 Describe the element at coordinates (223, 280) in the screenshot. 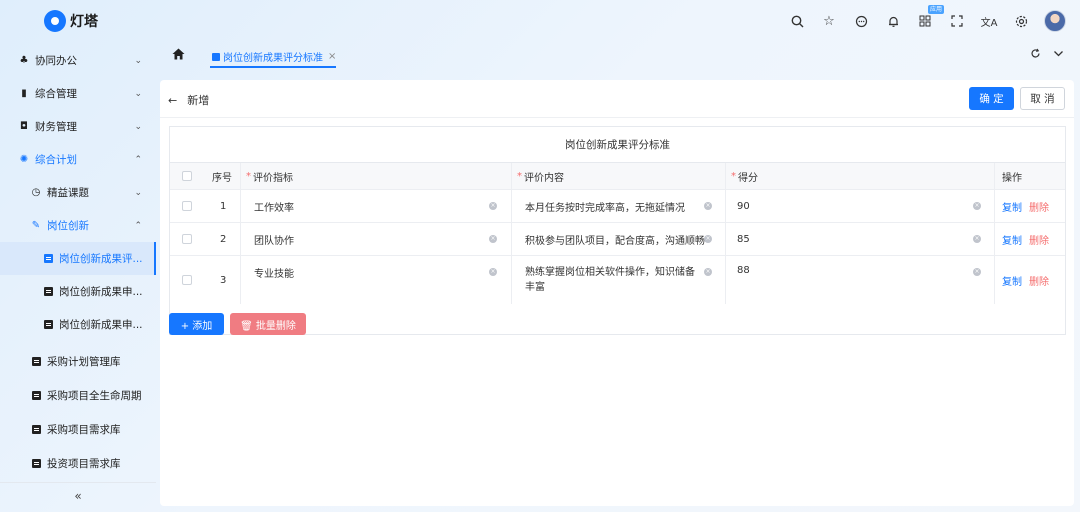

I see `row-index: 3` at that location.